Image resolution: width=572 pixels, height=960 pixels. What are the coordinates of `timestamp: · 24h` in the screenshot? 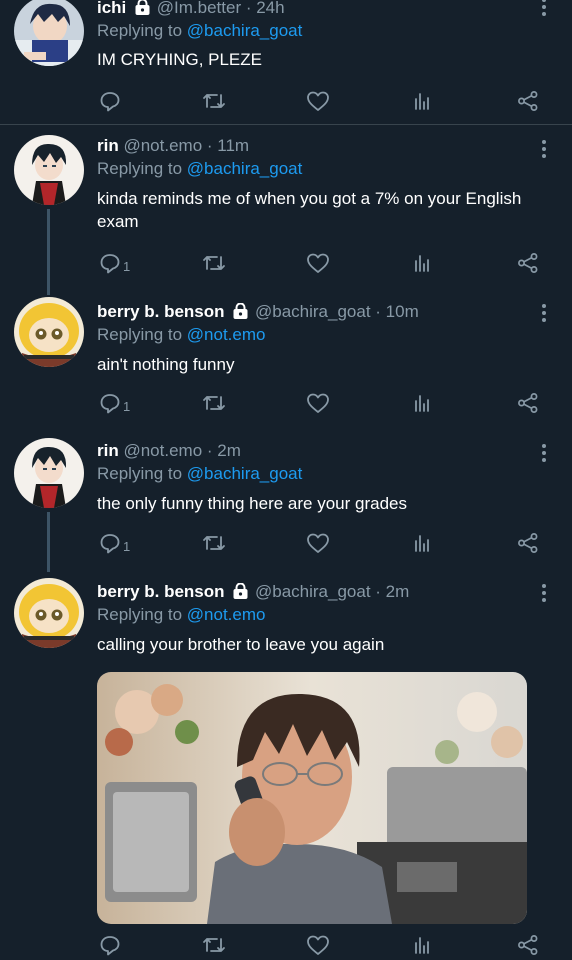 It's located at (265, 8).